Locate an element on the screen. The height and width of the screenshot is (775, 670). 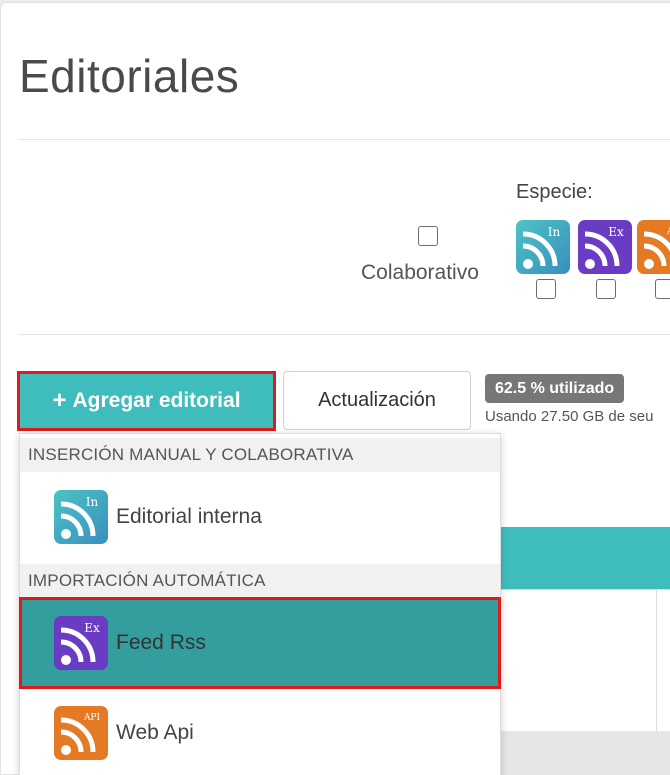
colaborativo-checkbox is located at coordinates (428, 236).